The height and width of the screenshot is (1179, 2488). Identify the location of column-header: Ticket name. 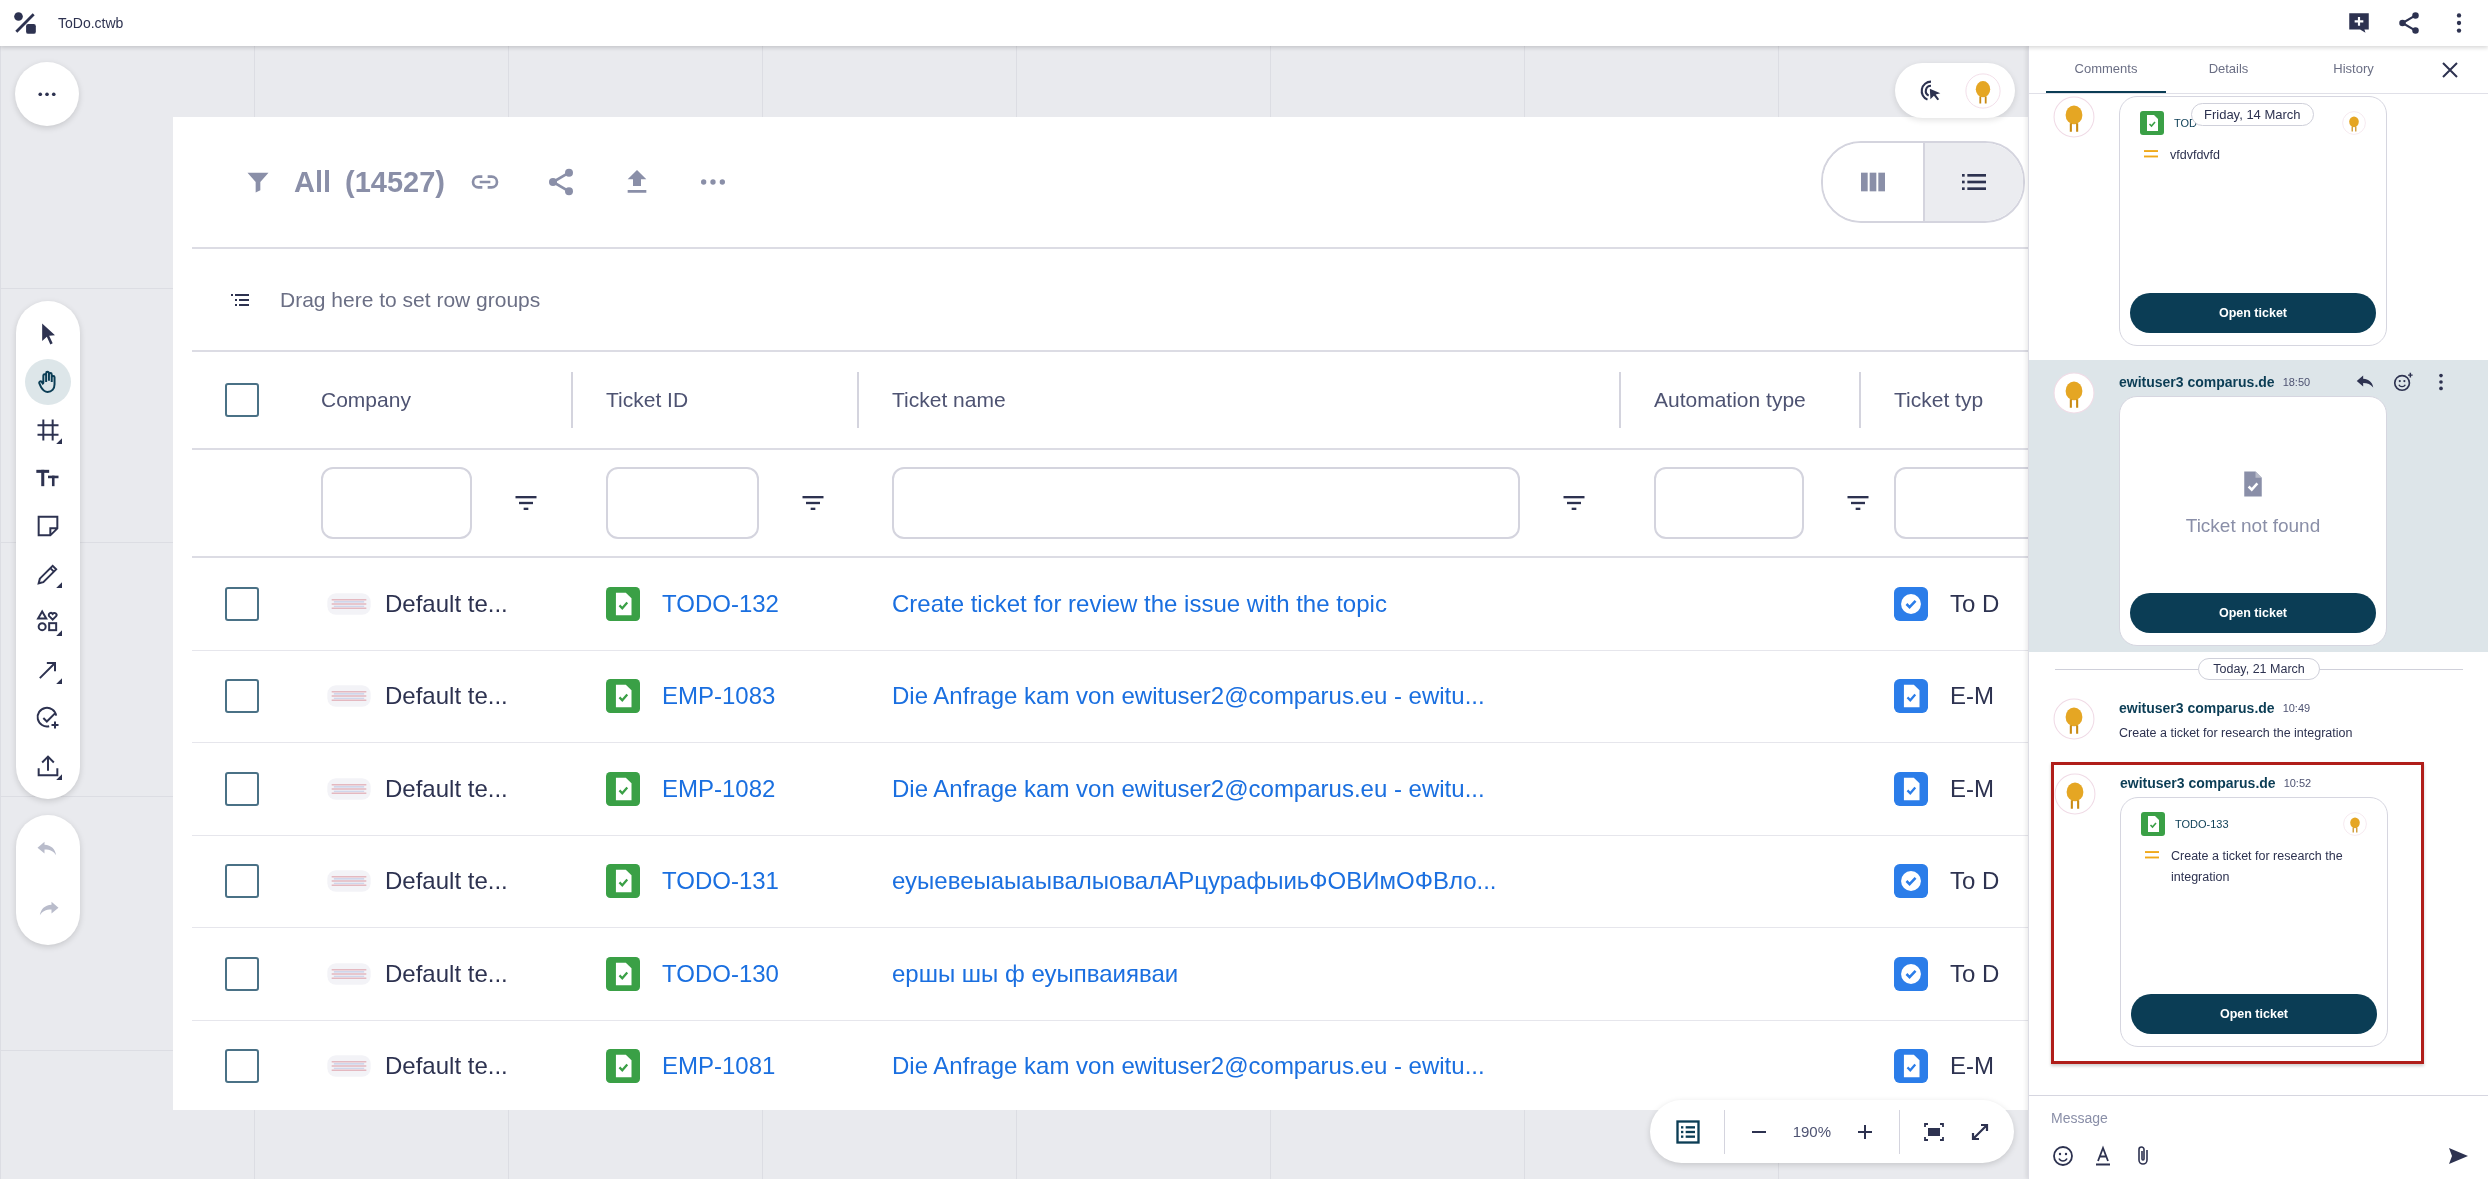
(949, 400).